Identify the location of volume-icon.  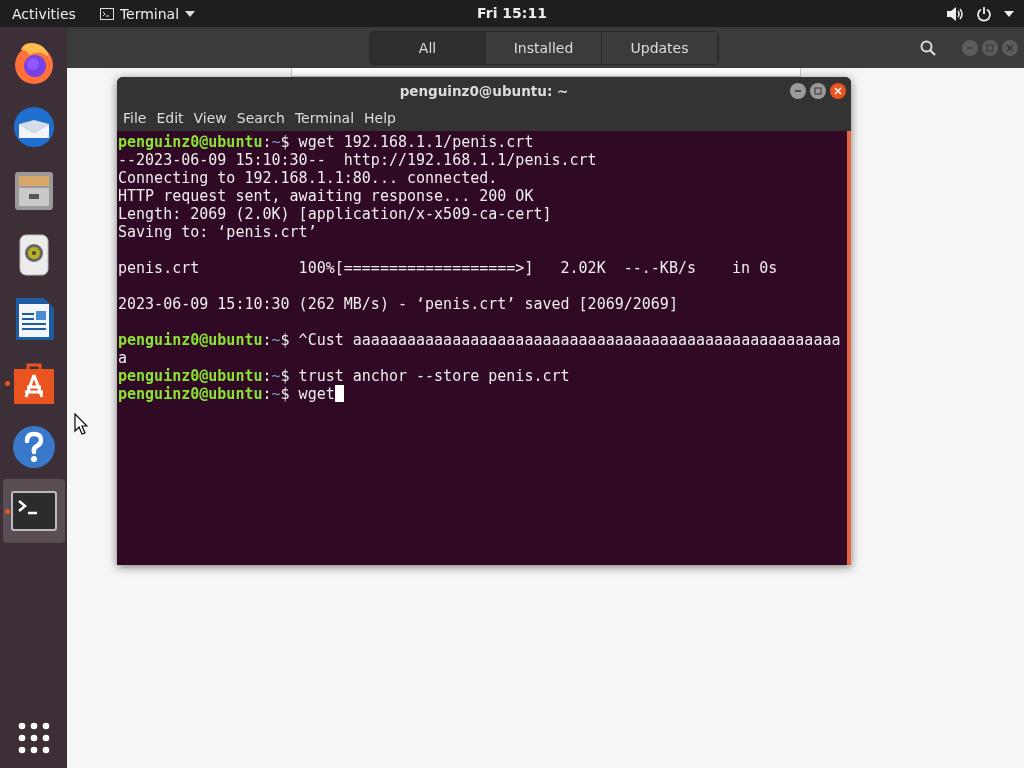
(955, 13).